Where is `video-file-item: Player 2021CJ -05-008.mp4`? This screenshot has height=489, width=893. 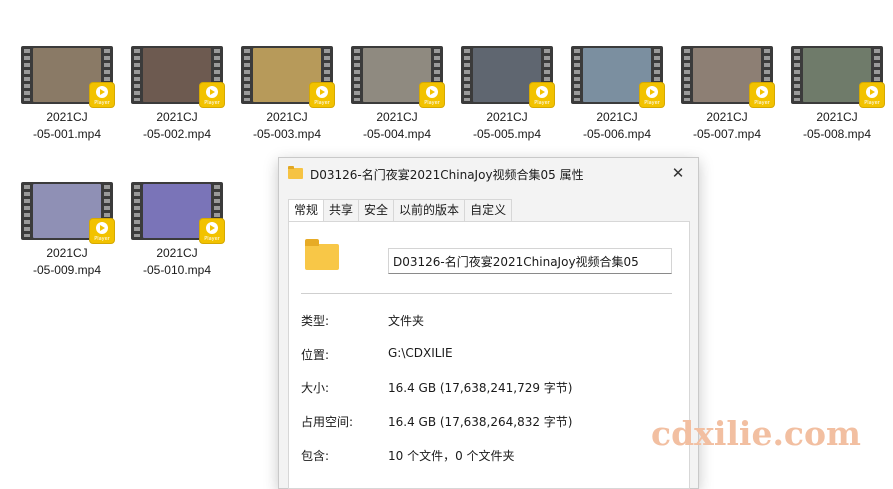
video-file-item: Player 2021CJ -05-008.mp4 is located at coordinates (837, 93).